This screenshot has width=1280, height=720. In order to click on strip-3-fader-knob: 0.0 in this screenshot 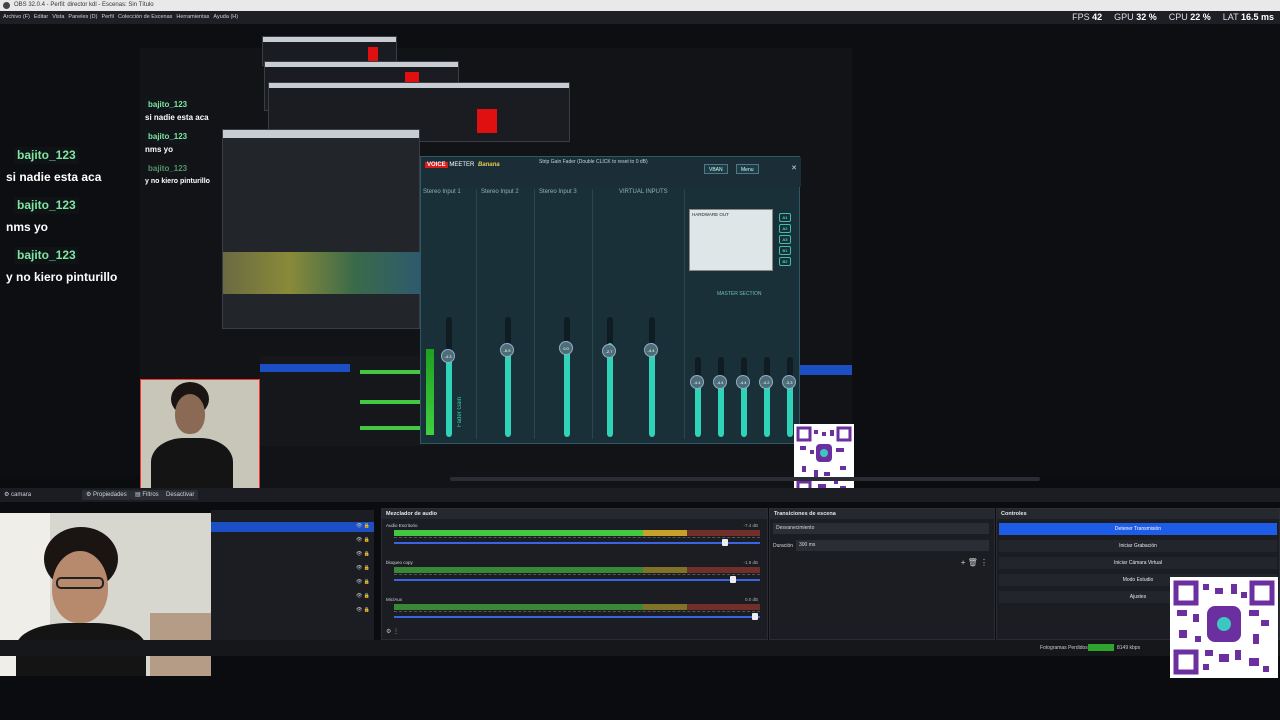, I will do `click(566, 348)`.